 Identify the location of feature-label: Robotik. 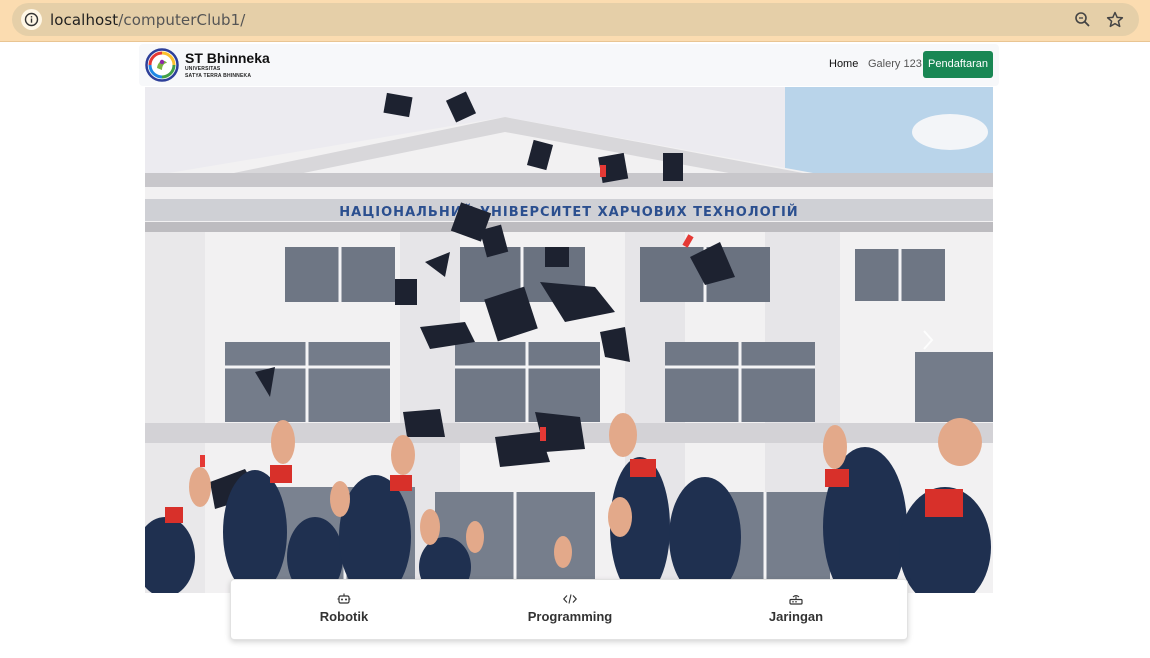
(344, 616).